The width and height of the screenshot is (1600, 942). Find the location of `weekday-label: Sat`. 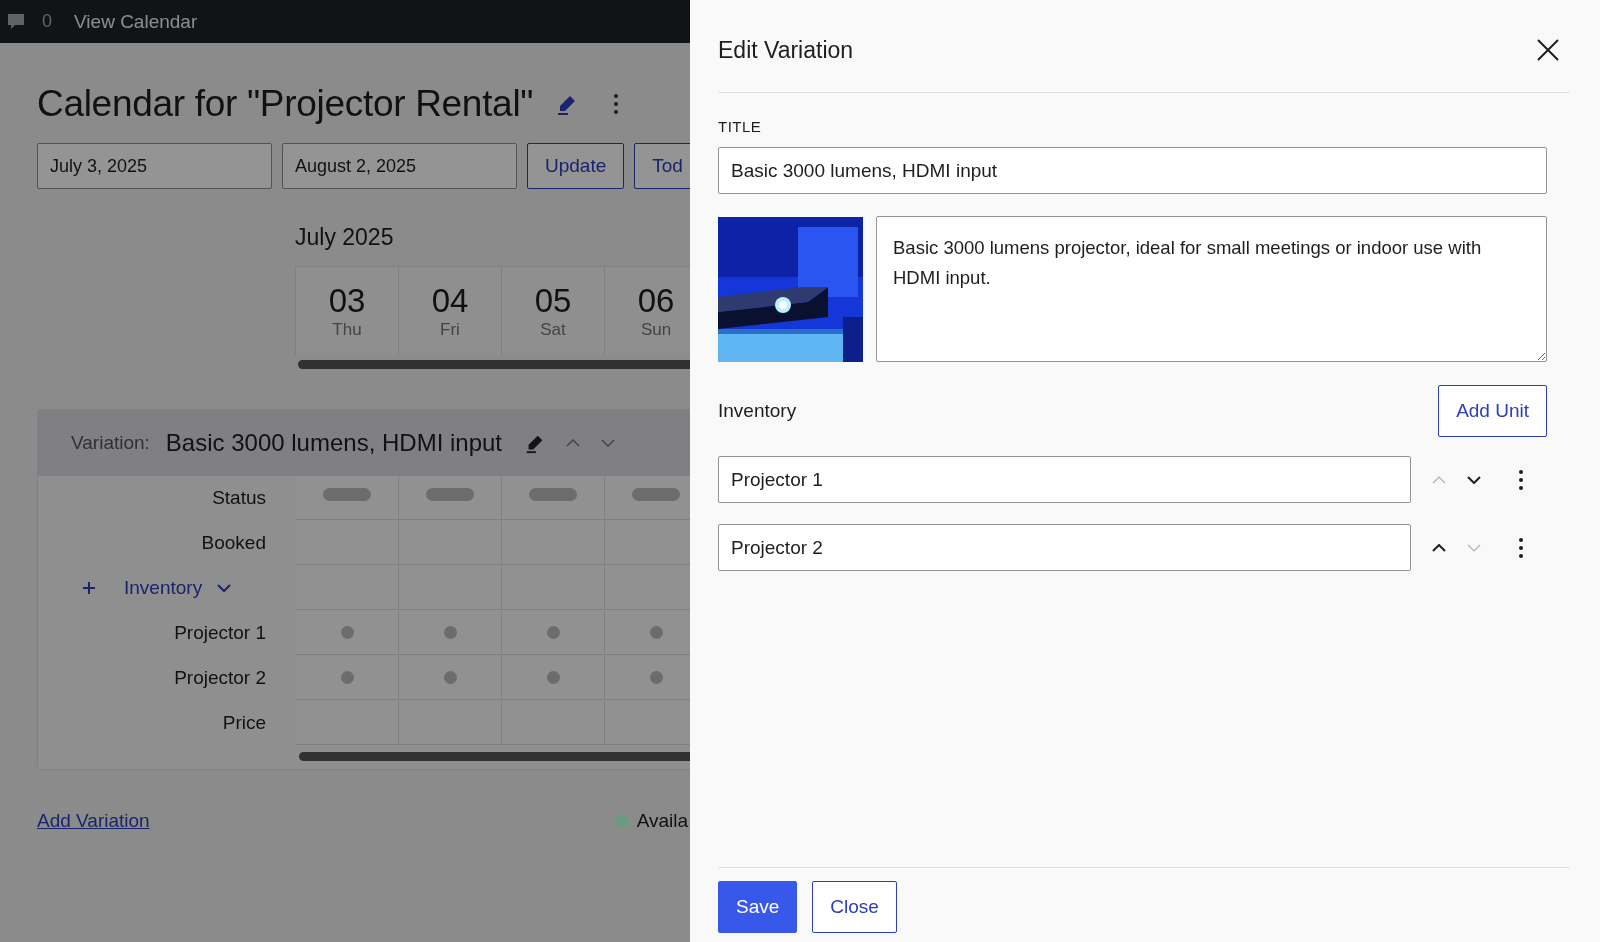

weekday-label: Sat is located at coordinates (553, 330).